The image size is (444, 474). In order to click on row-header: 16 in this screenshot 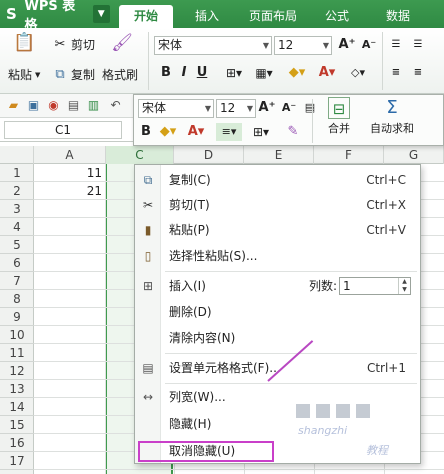, I will do `click(17, 443)`.